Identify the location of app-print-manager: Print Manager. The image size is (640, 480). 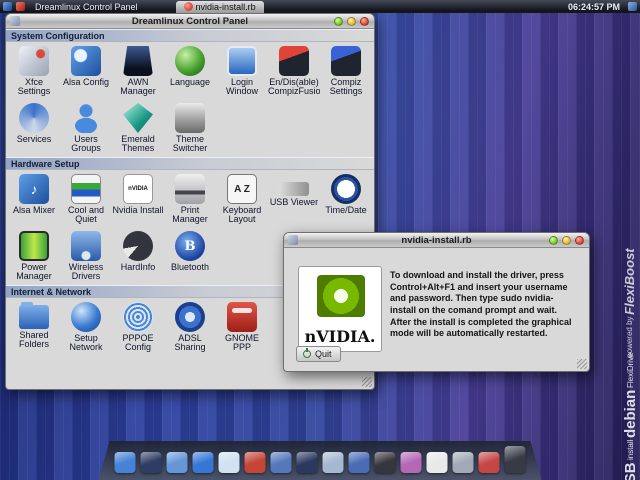
(190, 199).